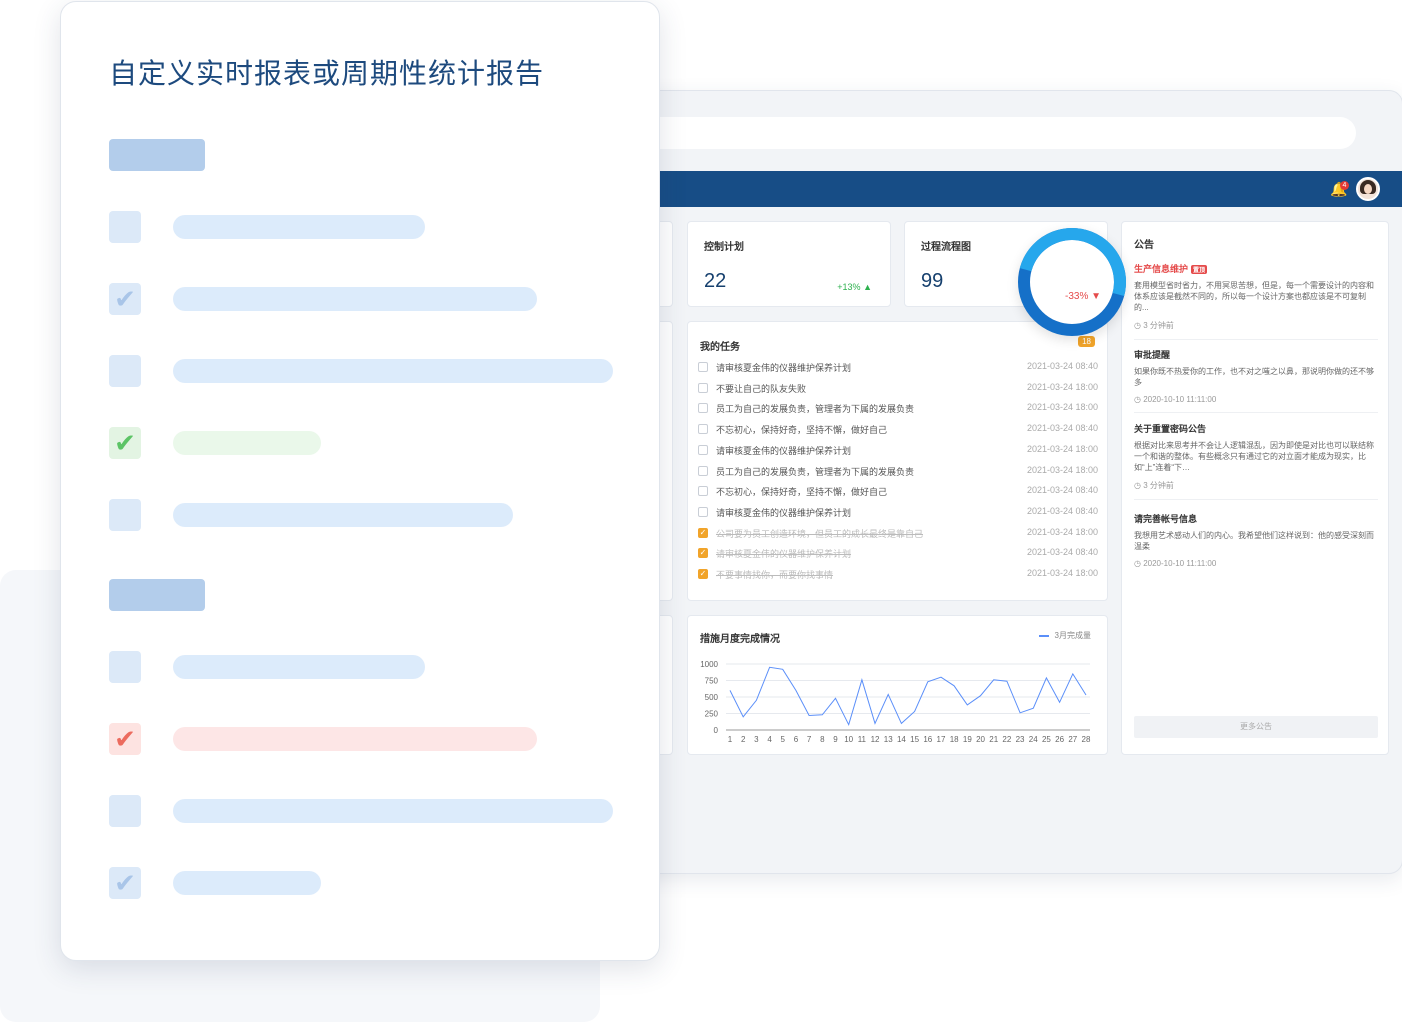  Describe the element at coordinates (1256, 518) in the screenshot. I see `notice-title: 请完善帐号信息` at that location.